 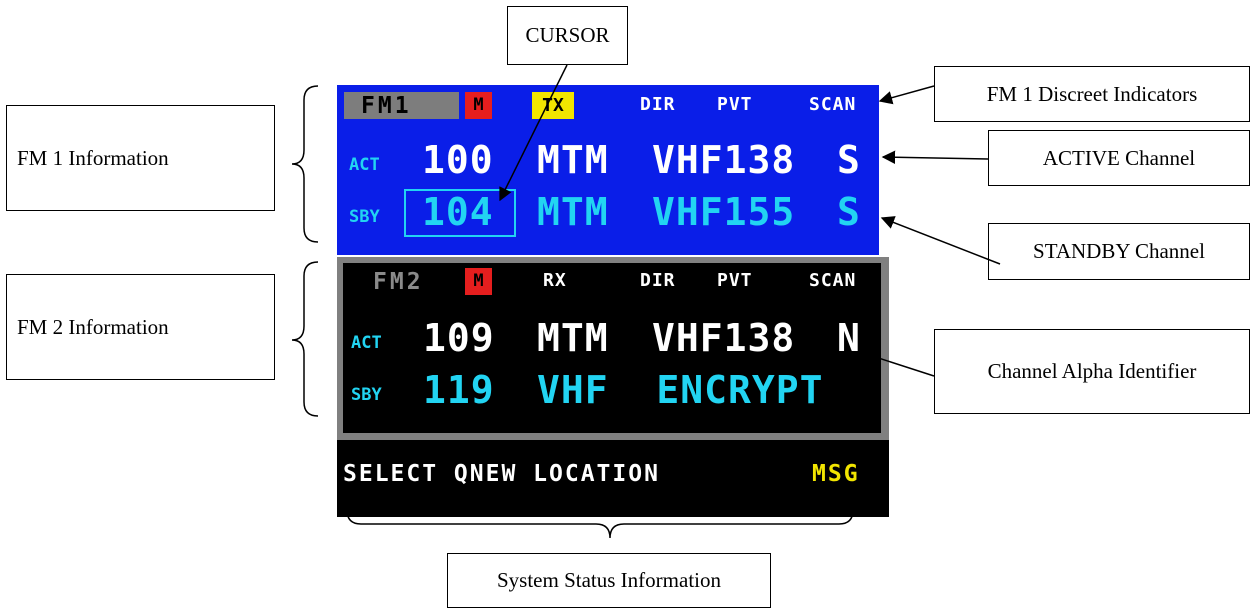 What do you see at coordinates (935, 157) in the screenshot?
I see `active-channel-arrow` at bounding box center [935, 157].